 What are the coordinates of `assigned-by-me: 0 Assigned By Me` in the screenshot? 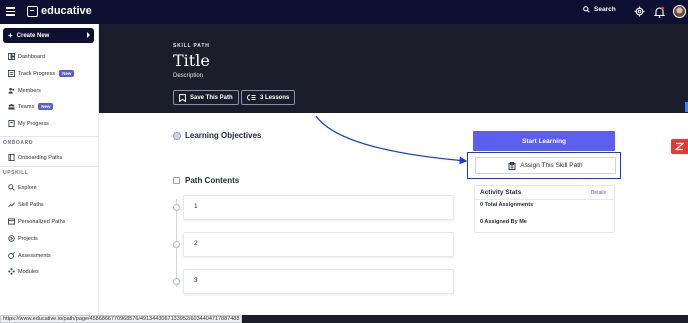 It's located at (503, 222).